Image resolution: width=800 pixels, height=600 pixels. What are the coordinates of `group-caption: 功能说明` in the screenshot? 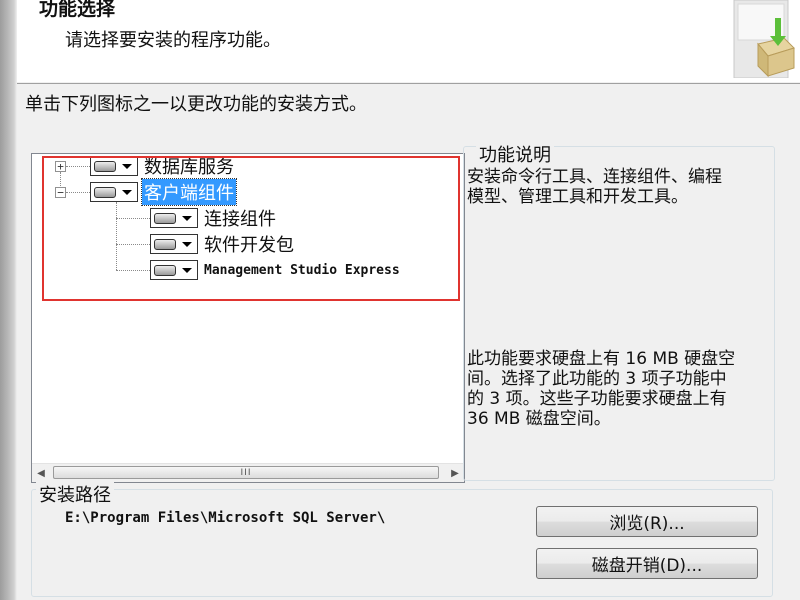 It's located at (515, 154).